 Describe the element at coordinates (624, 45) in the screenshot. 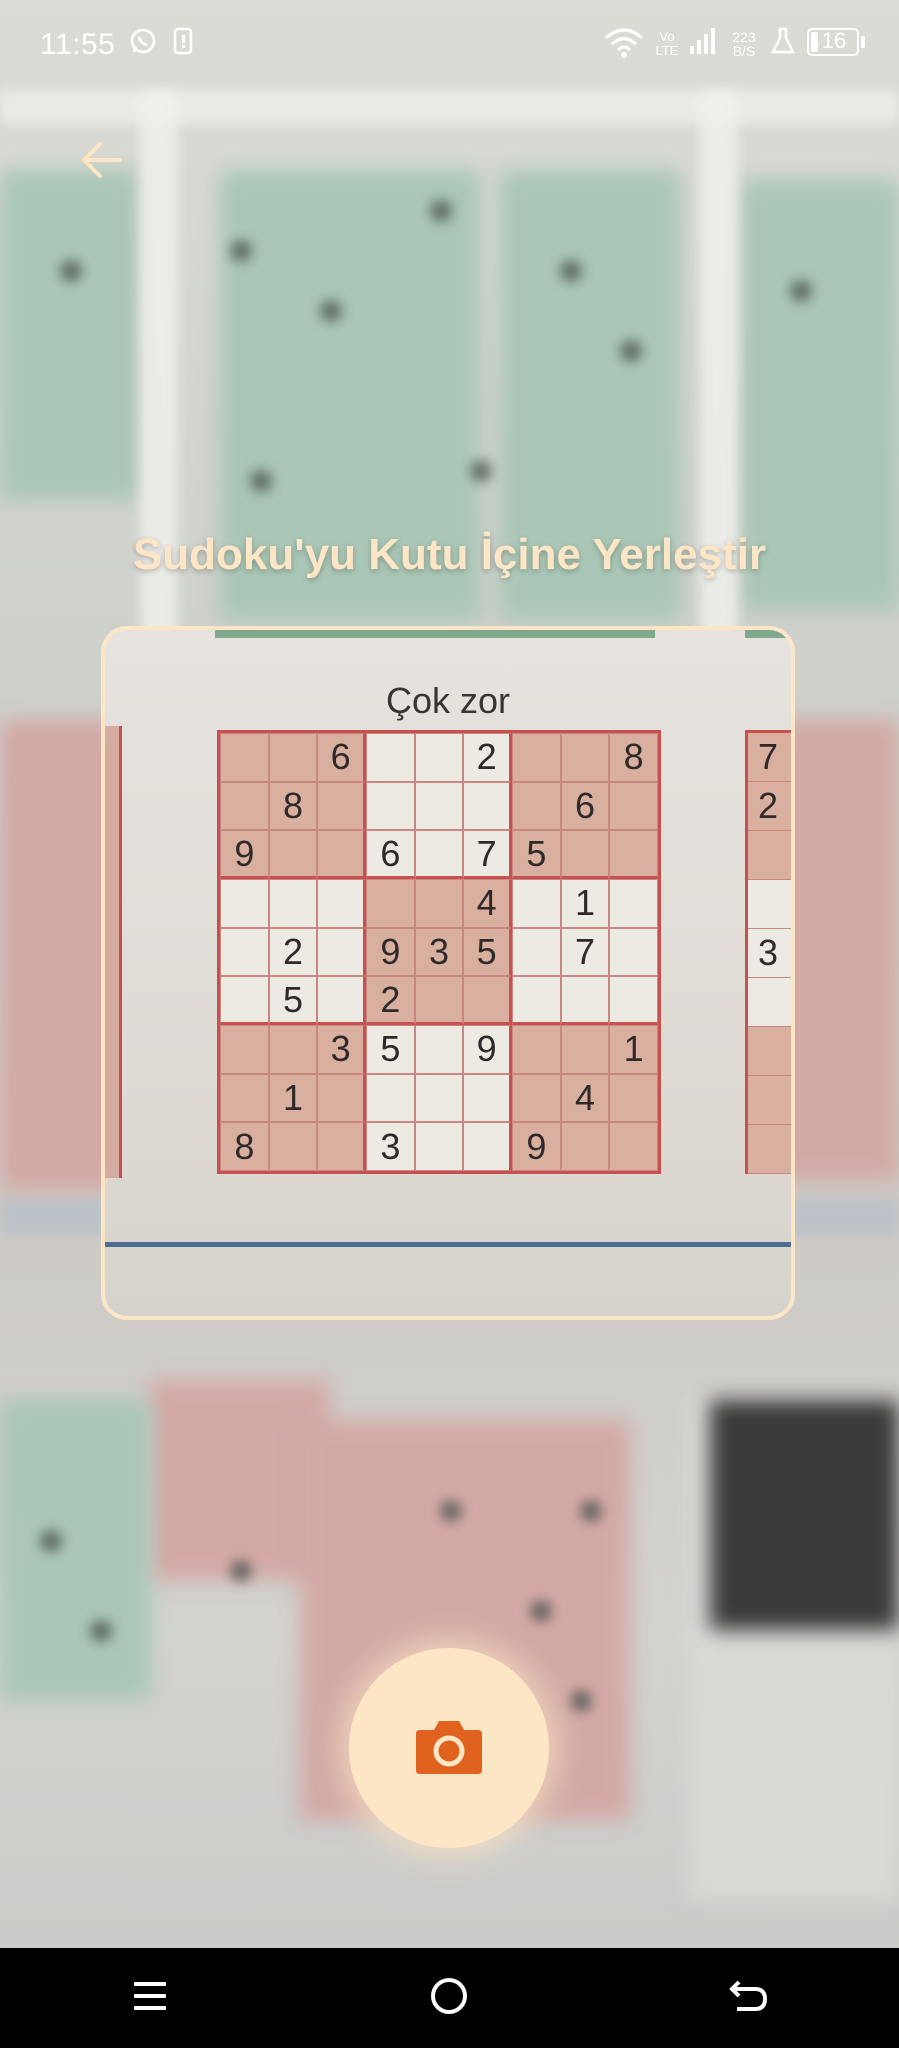

I see `wifi-icon` at that location.